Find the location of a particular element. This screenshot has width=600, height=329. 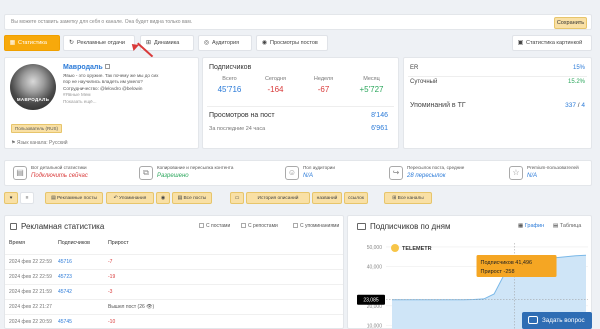

channel-avatar: МАВРОДАЛЬ is located at coordinates (33, 87).